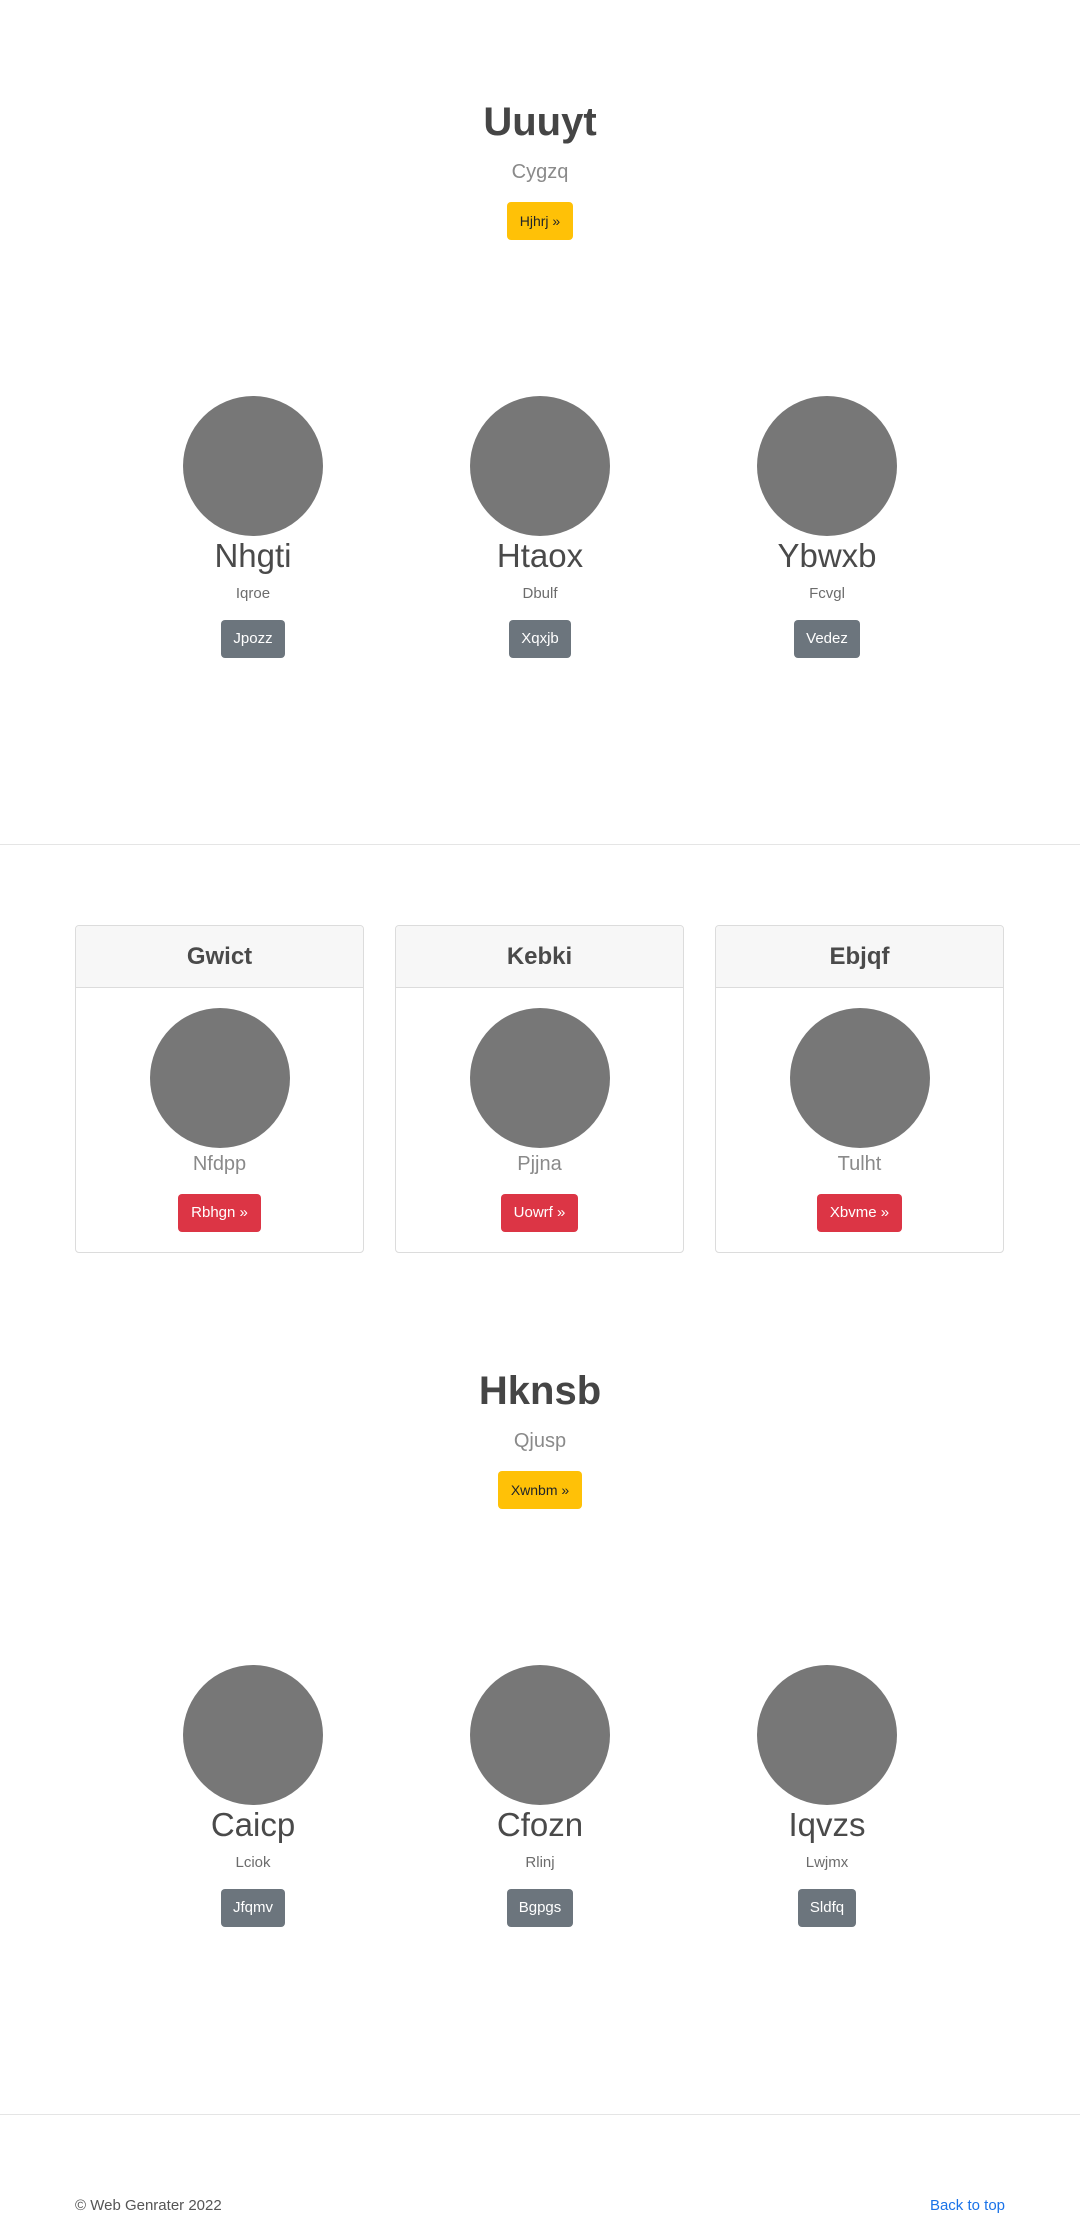 The width and height of the screenshot is (1080, 2219). Describe the element at coordinates (540, 172) in the screenshot. I see `hero-subtitle: Cygzq` at that location.